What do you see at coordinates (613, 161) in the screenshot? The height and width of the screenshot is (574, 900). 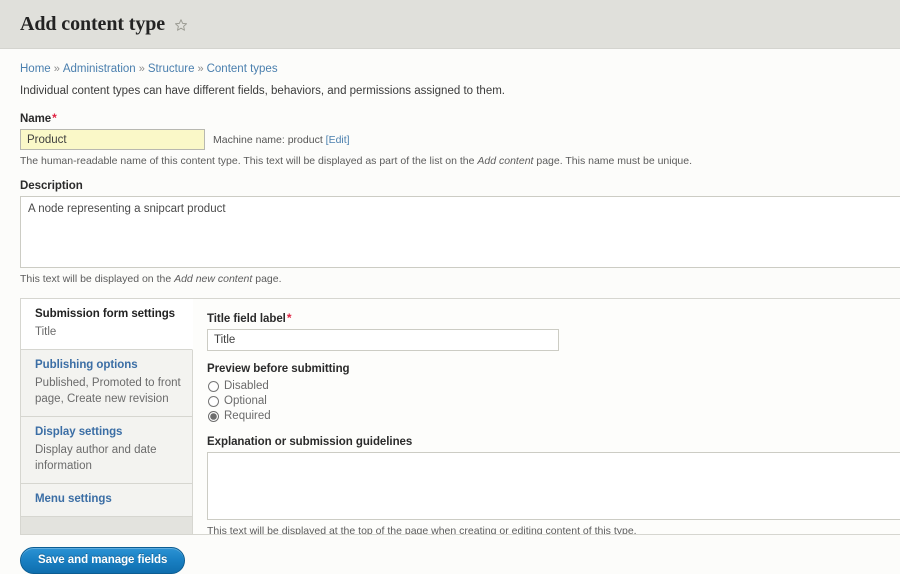 I see `name-description-post: page. This name must be unique.` at bounding box center [613, 161].